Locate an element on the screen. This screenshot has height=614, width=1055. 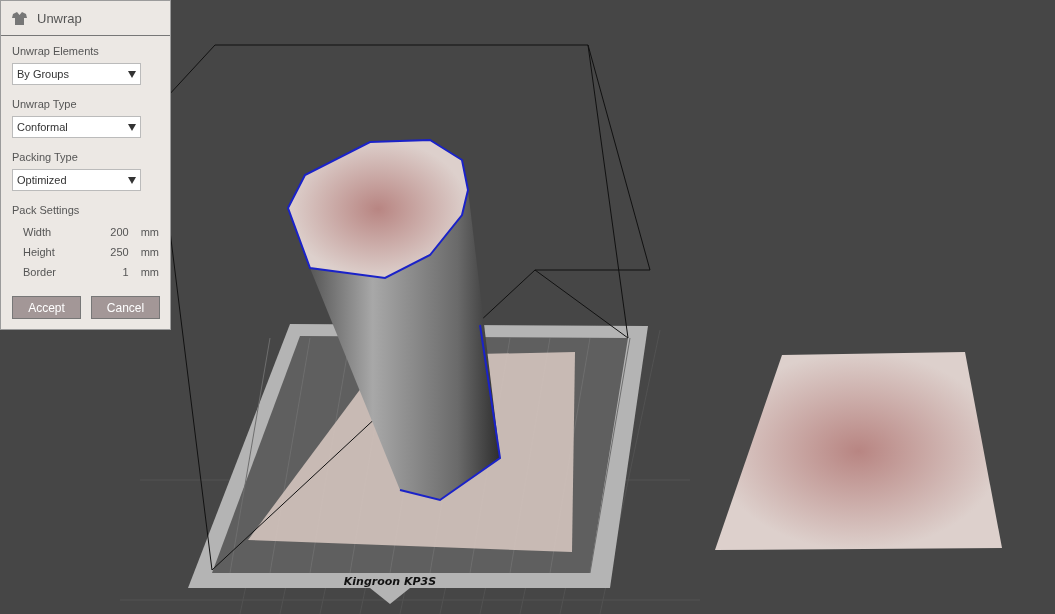
field-label: Packing Type is located at coordinates (45, 157).